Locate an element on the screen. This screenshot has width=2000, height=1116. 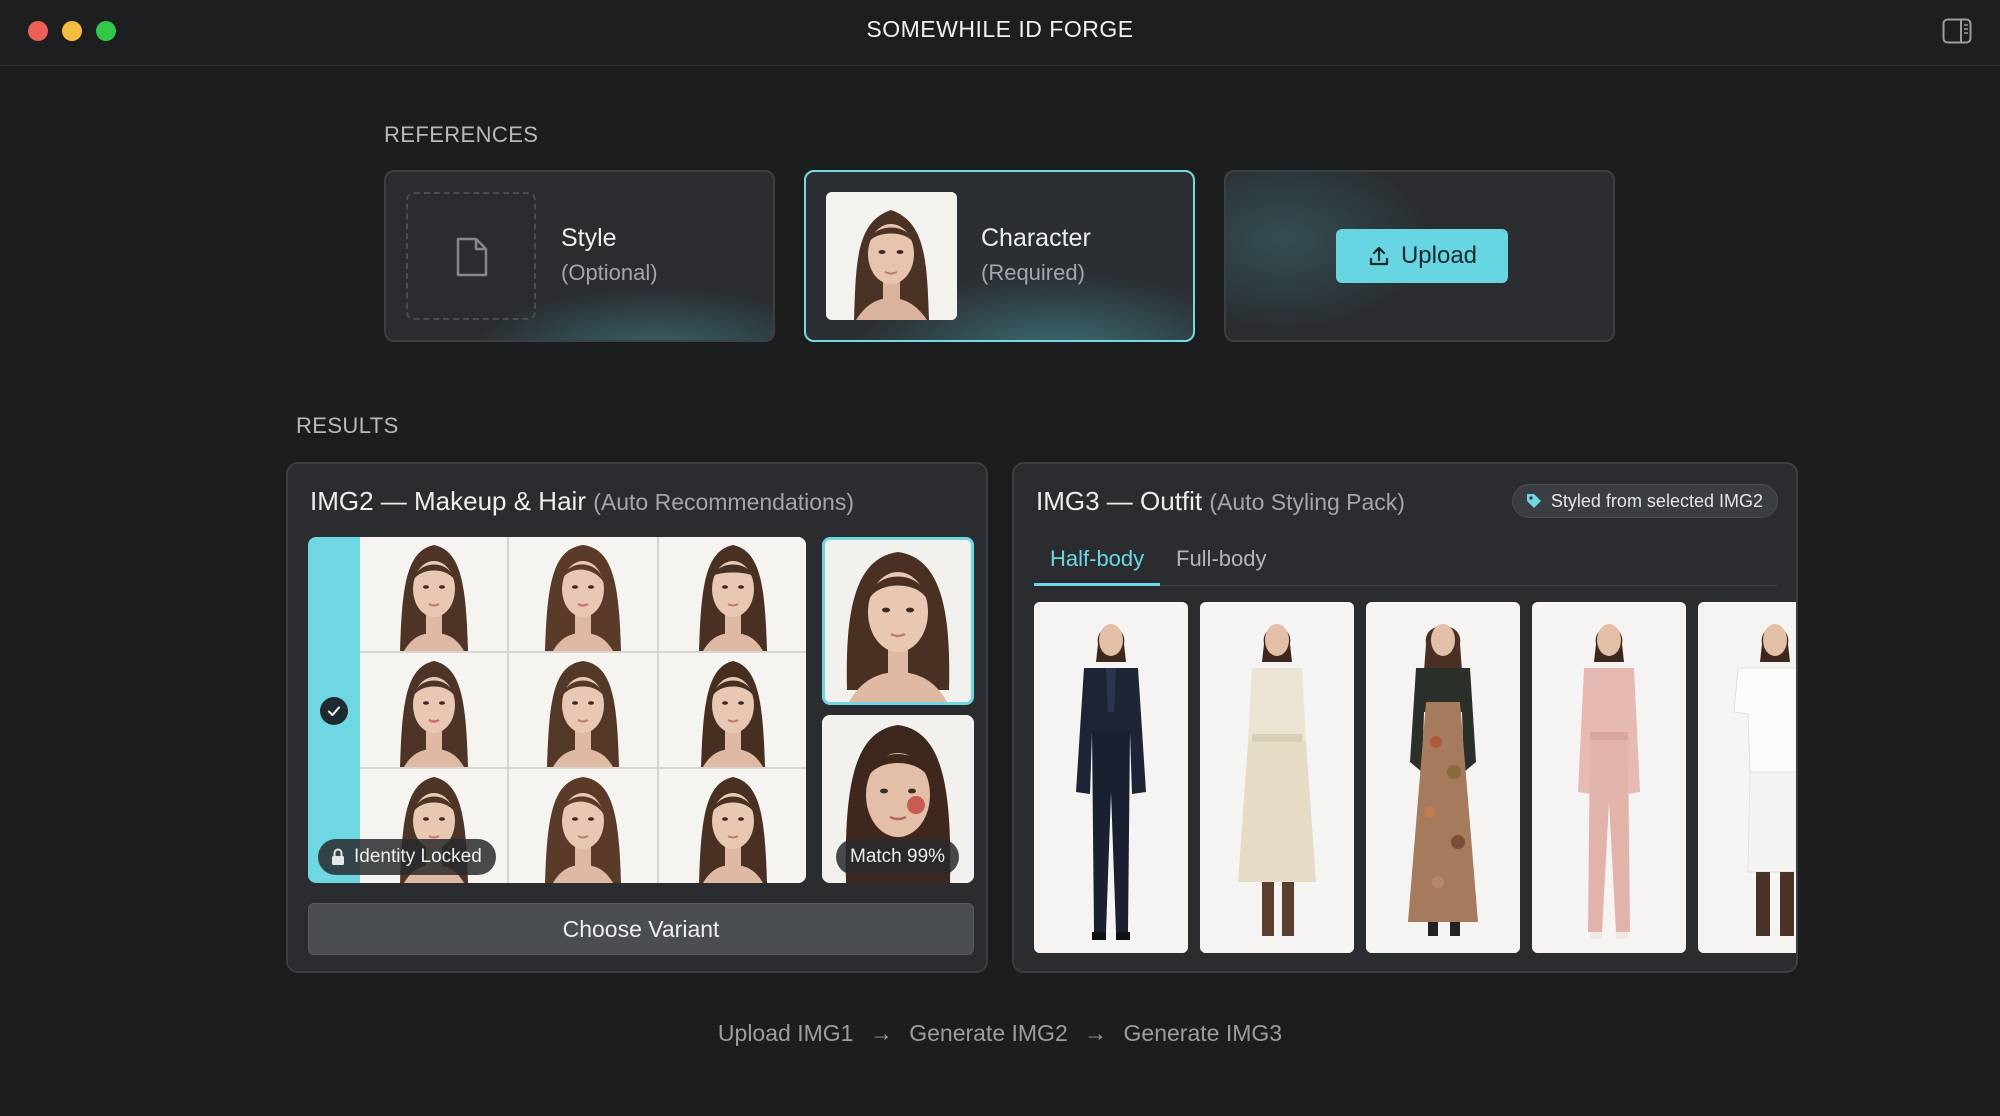
choose-variant-button: Choose Variant is located at coordinates (641, 929).